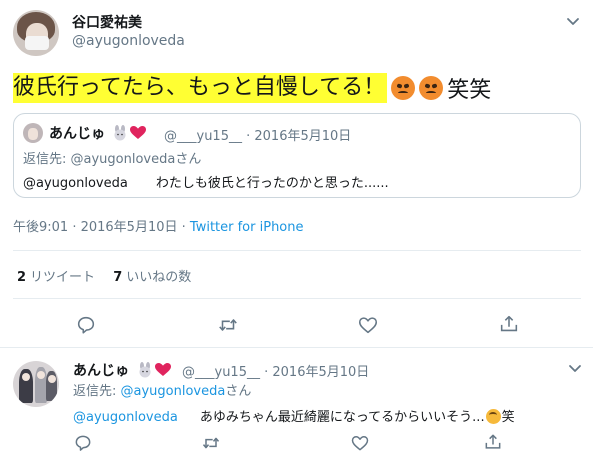 This screenshot has height=460, width=593. Describe the element at coordinates (508, 417) in the screenshot. I see `reply-body-tail: 笑` at that location.